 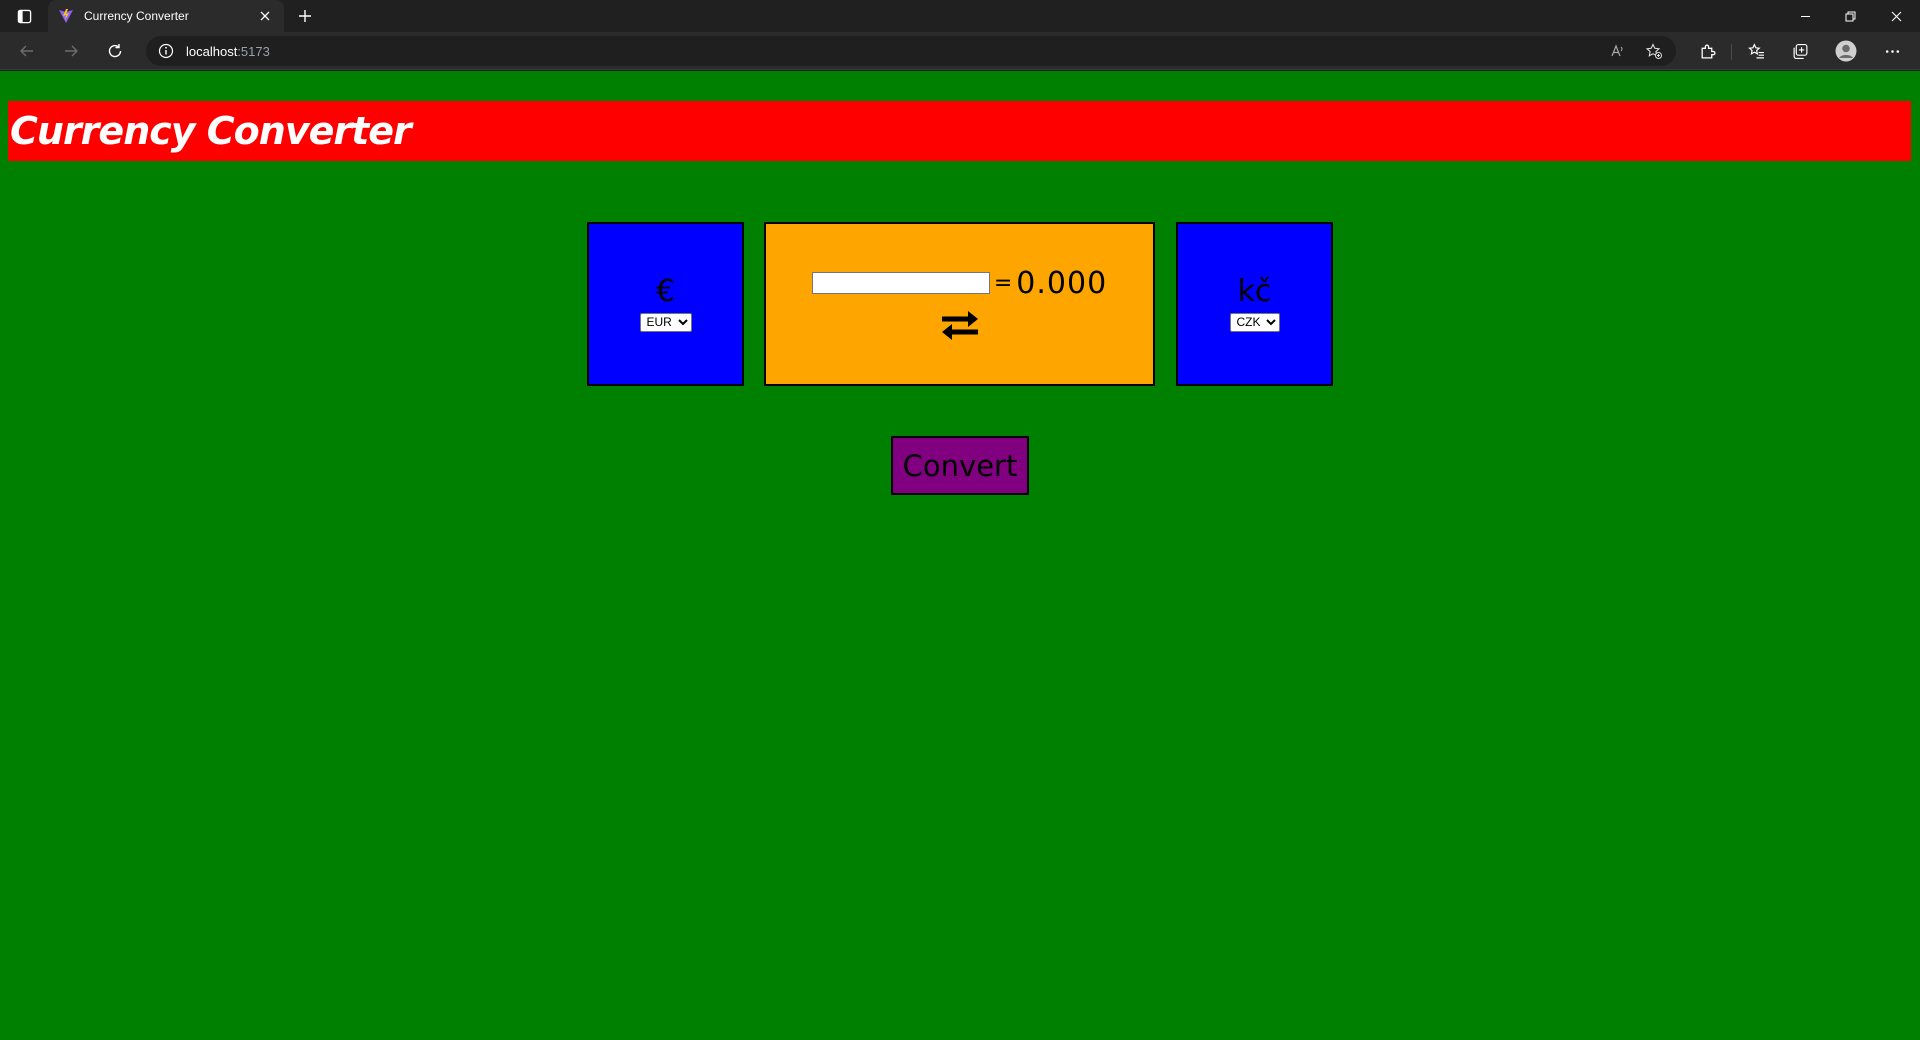 What do you see at coordinates (900, 283) in the screenshot?
I see `amount-input` at bounding box center [900, 283].